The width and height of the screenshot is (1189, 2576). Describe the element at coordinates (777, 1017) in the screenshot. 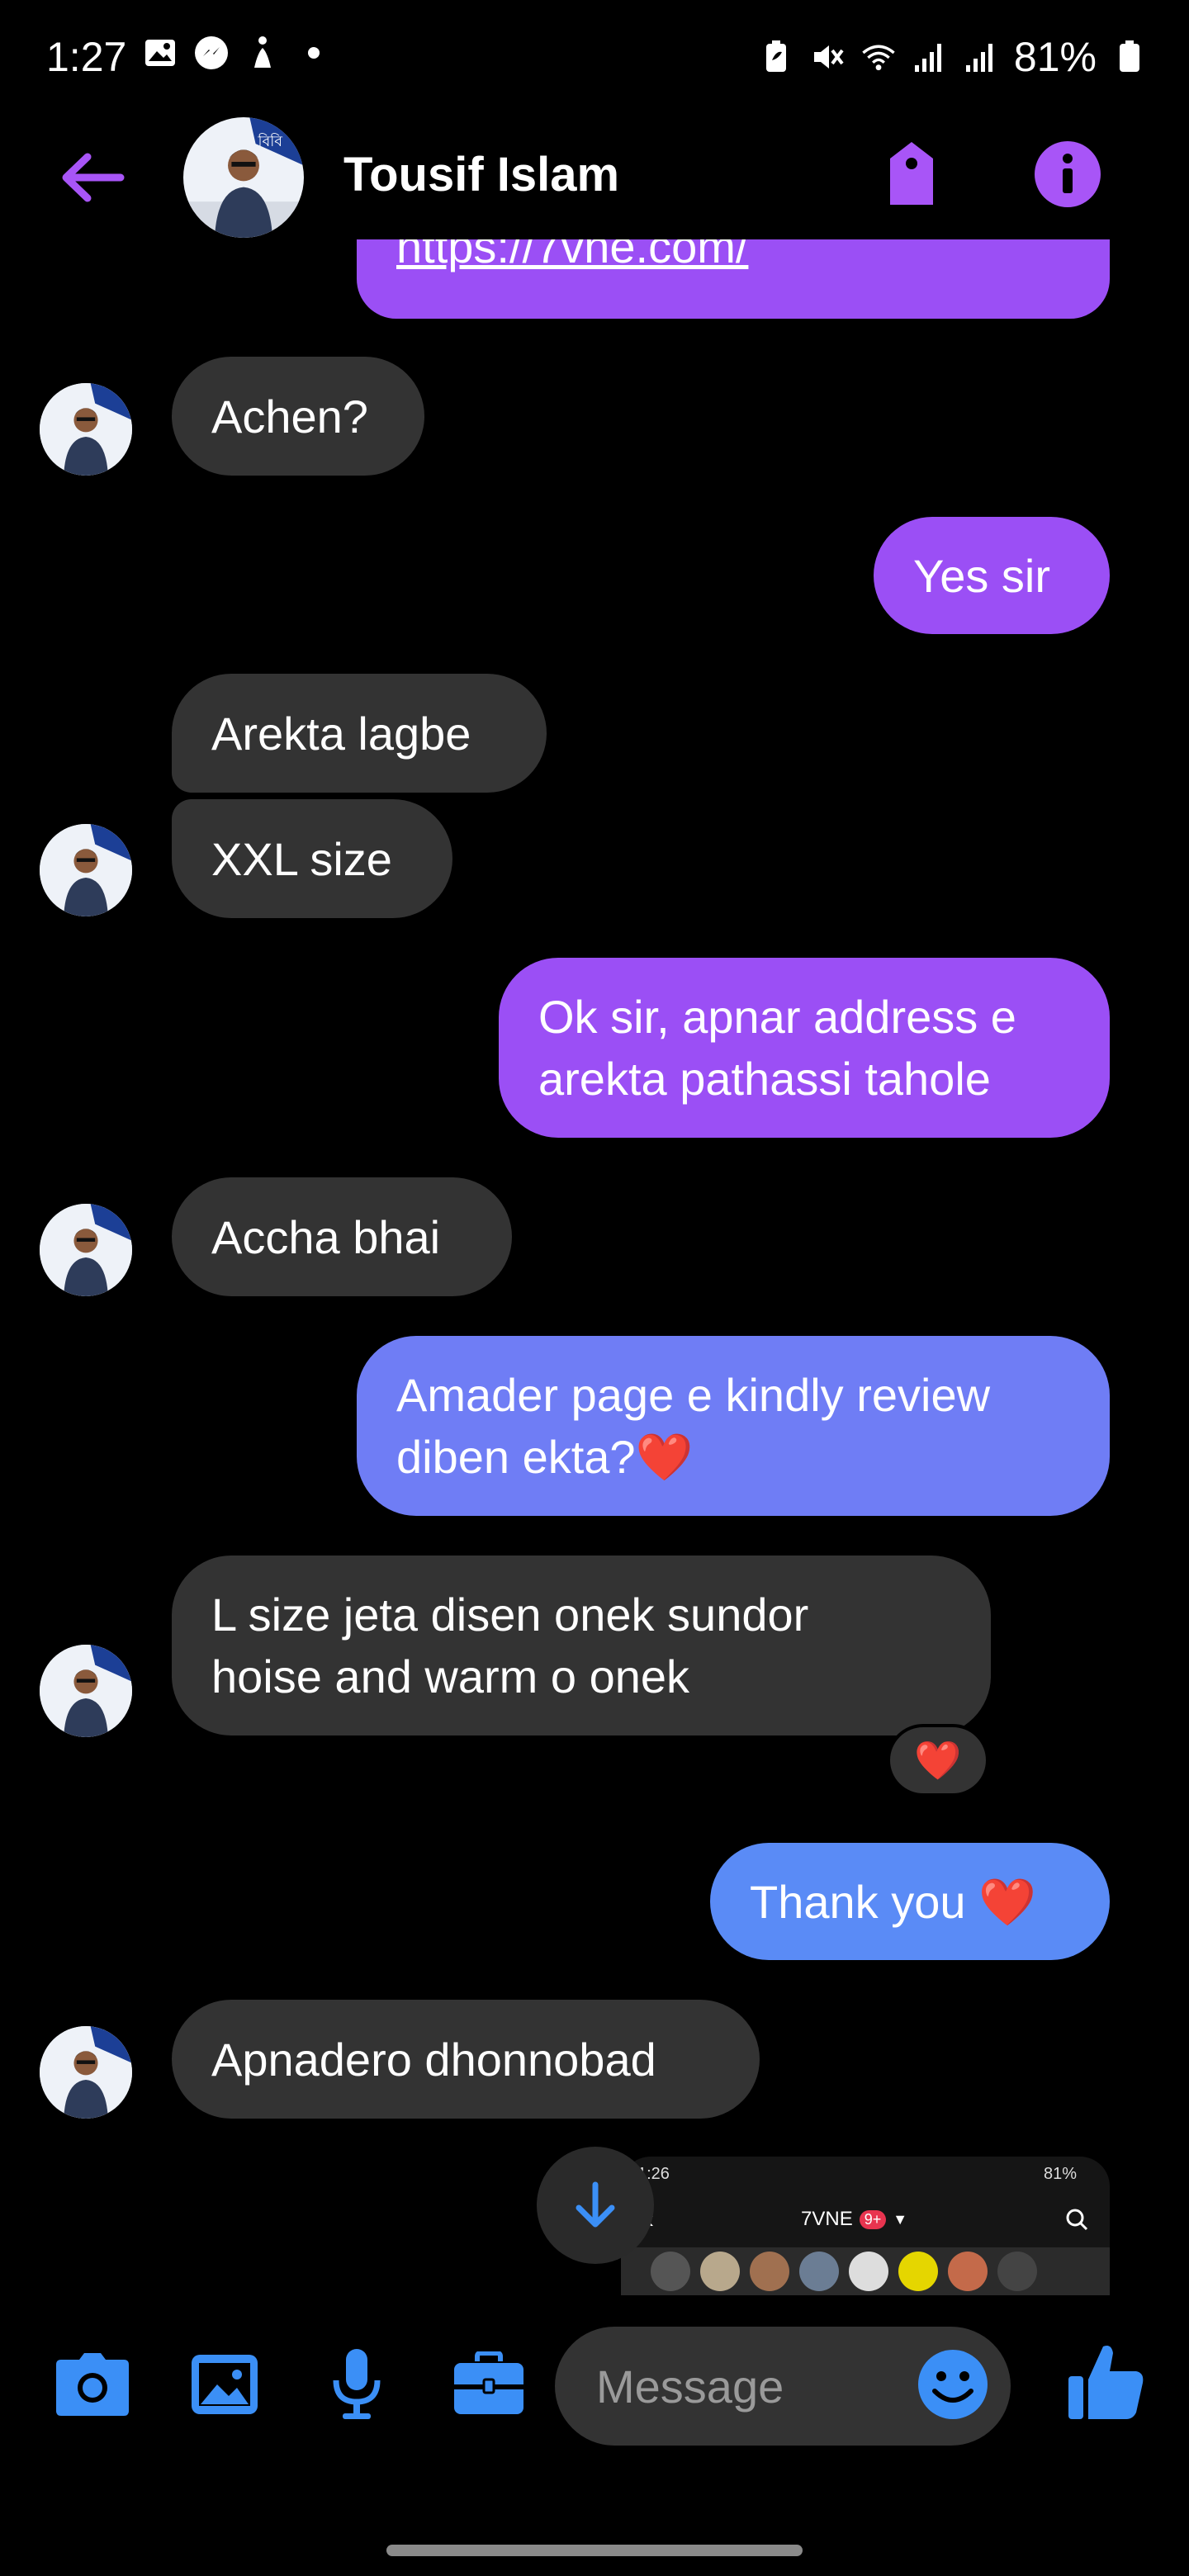

I see `message-text-line: Ok sir, apnar address e` at that location.